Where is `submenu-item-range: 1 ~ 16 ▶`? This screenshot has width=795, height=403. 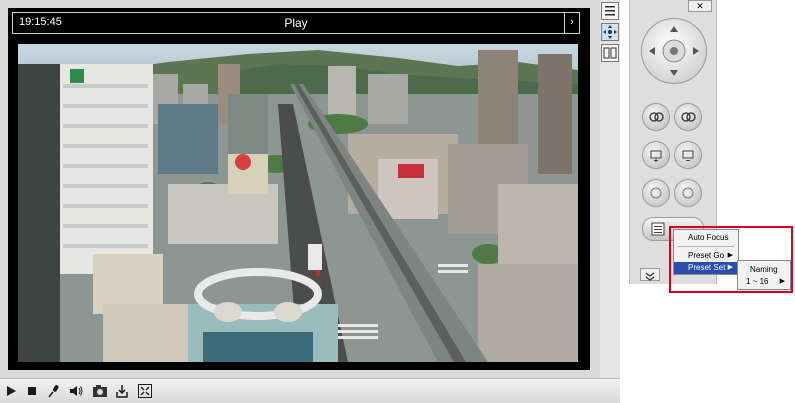 submenu-item-range: 1 ~ 16 ▶ is located at coordinates (764, 282).